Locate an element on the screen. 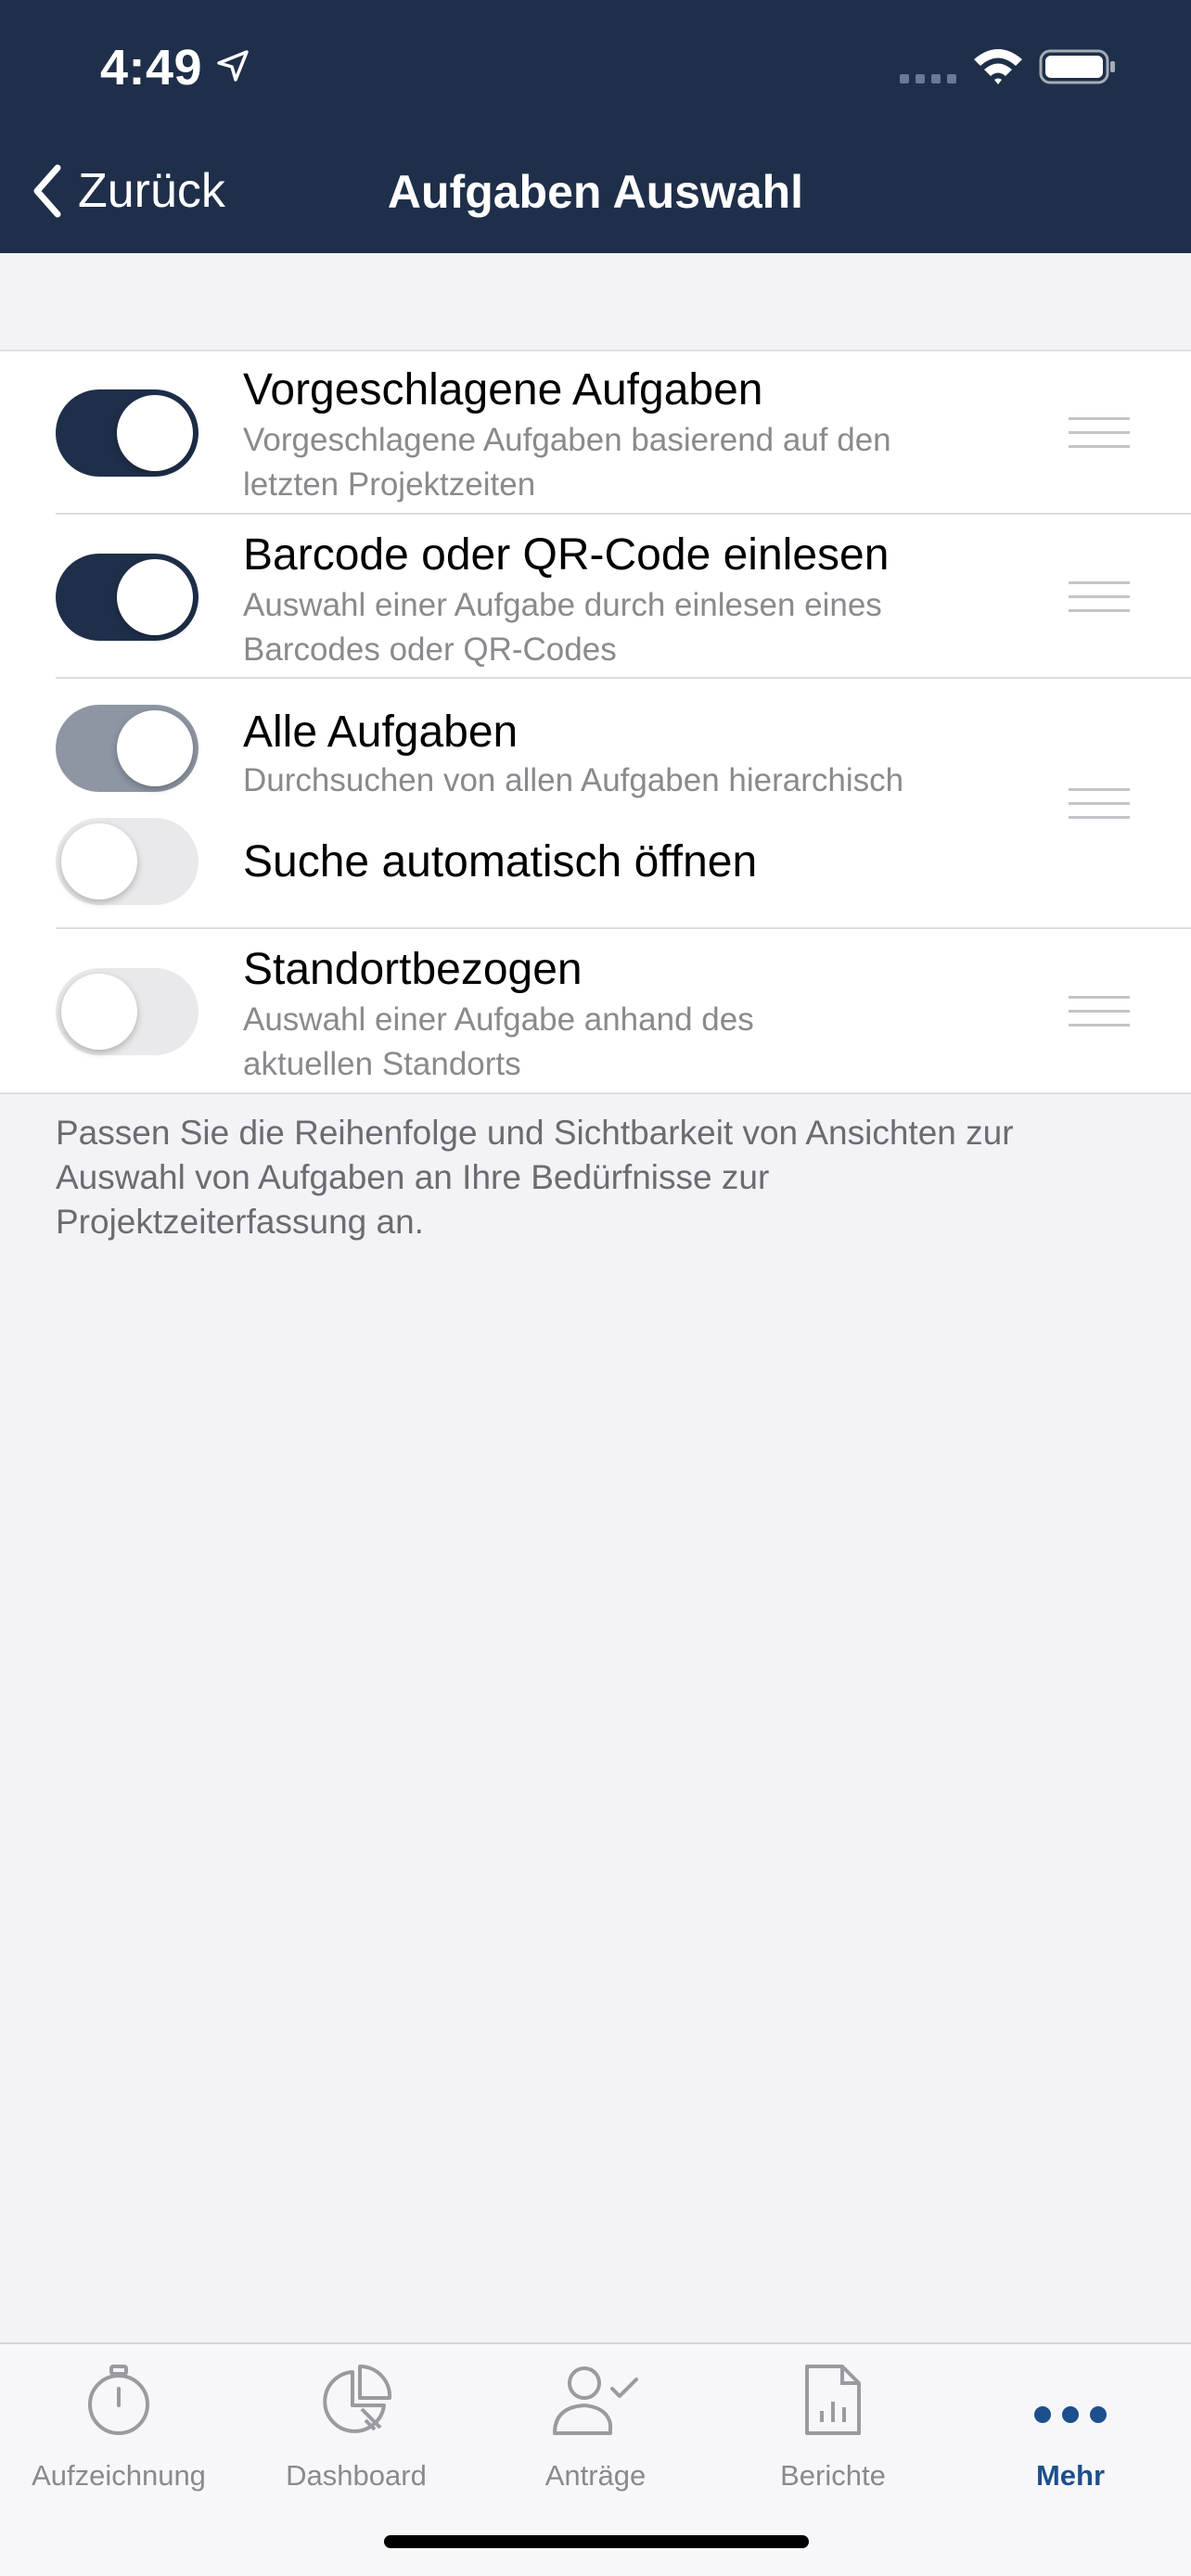  tab-mehr: Mehr is located at coordinates (1070, 2427).